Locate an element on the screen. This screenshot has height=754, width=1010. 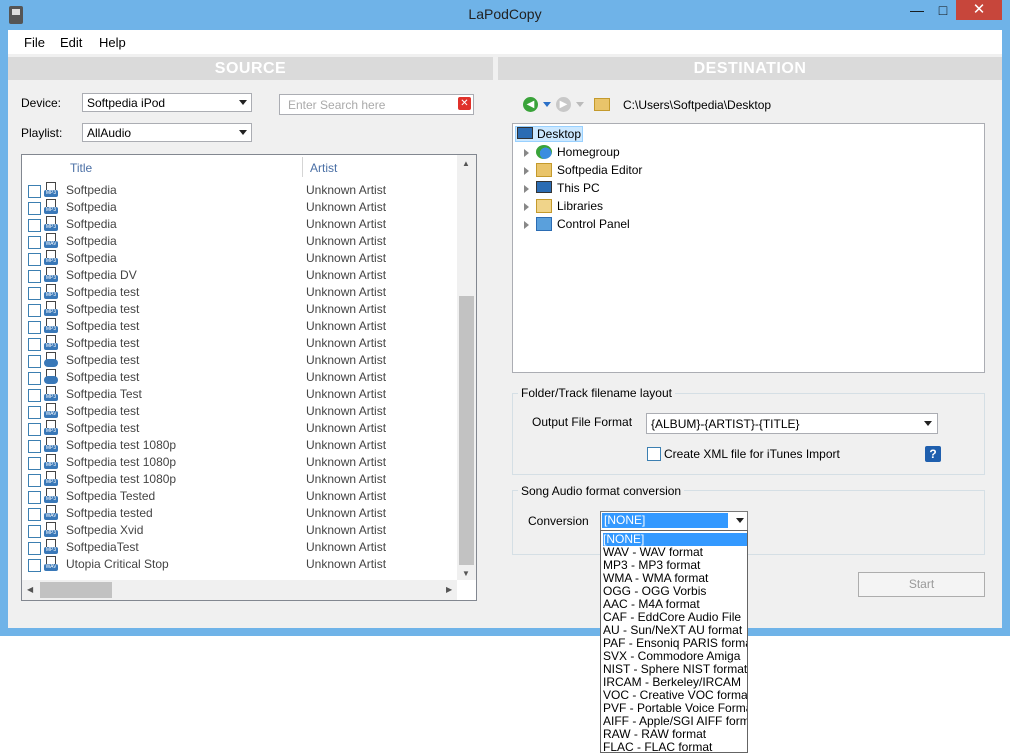
output-format-select: {ALBUM}-{ARTIST}-{TITLE} is located at coordinates (792, 423).